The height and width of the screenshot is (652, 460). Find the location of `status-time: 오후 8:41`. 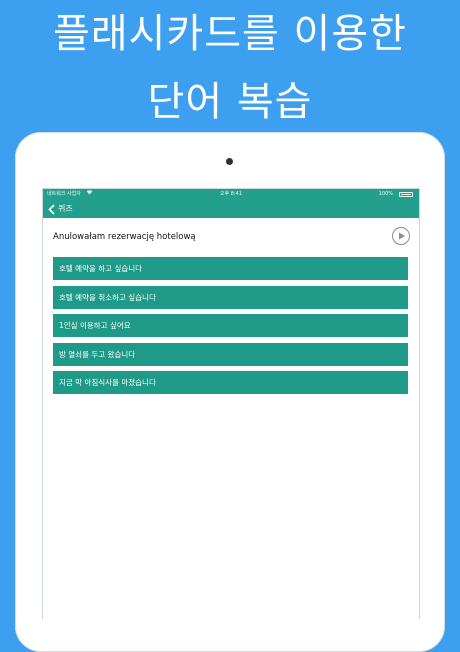

status-time: 오후 8:41 is located at coordinates (231, 194).